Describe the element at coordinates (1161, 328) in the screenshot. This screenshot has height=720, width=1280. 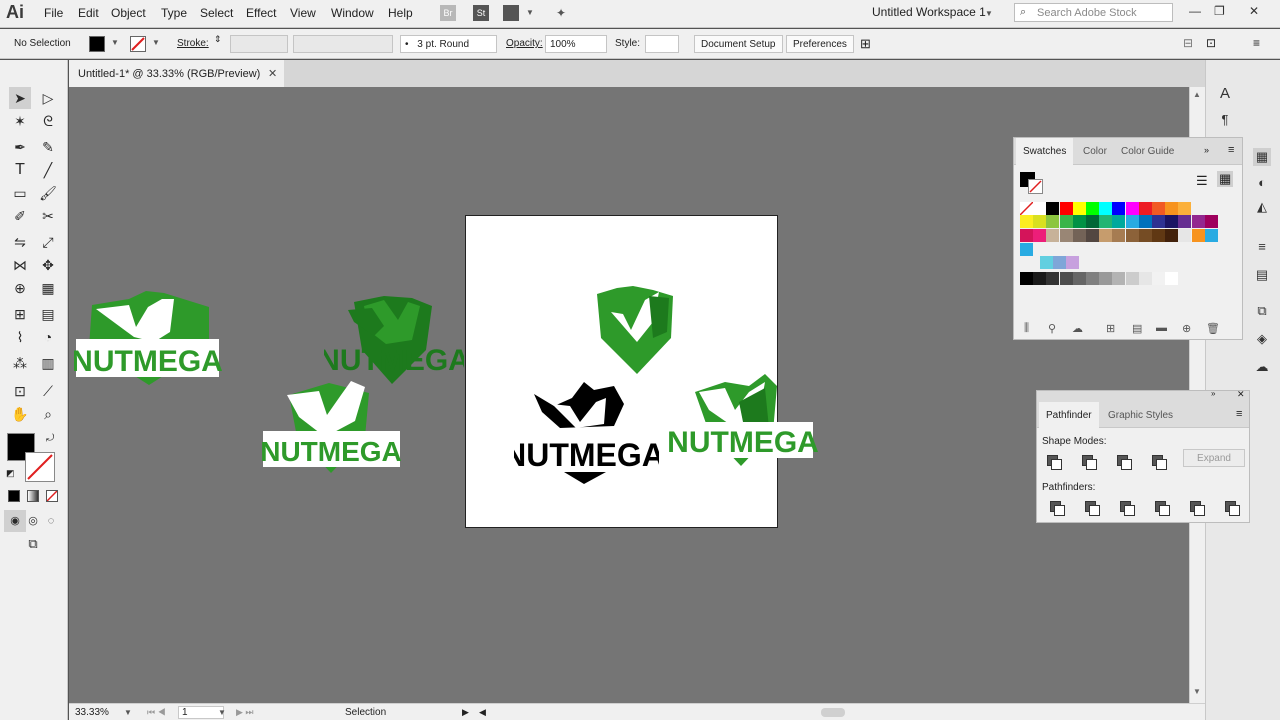
I see `new-color-group-icon: ▬` at that location.